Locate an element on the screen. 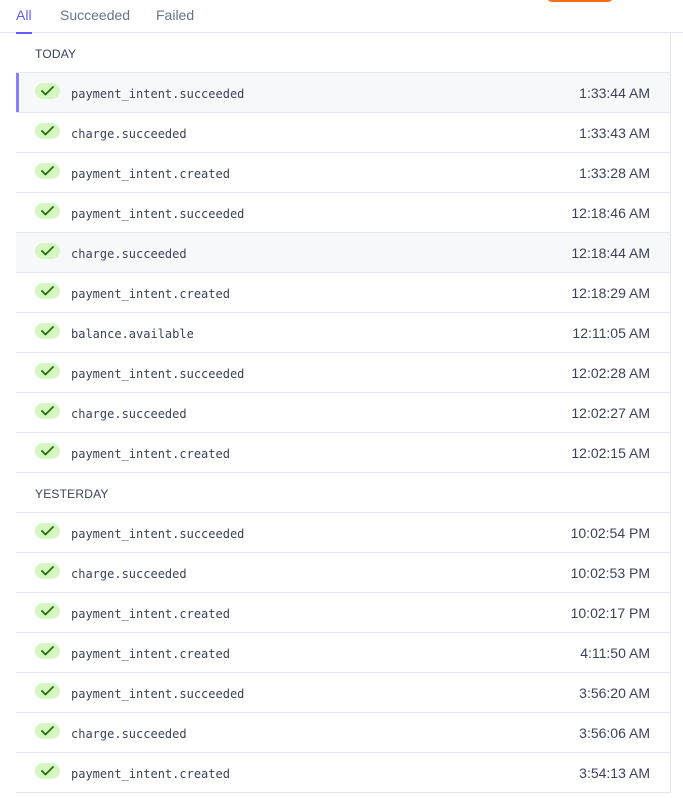 The height and width of the screenshot is (798, 683). event-time: 12:18:29 AM is located at coordinates (610, 293).